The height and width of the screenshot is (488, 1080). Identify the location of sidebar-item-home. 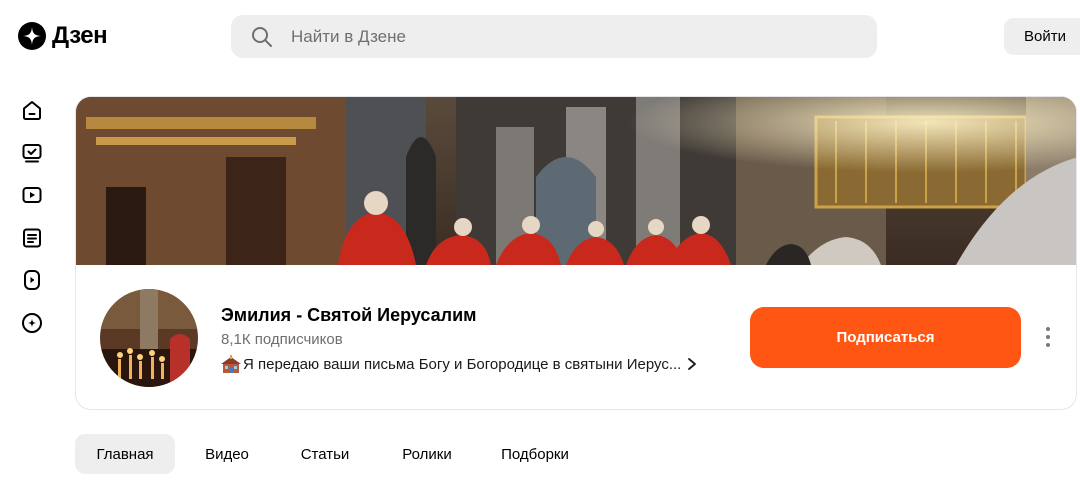
(32, 110).